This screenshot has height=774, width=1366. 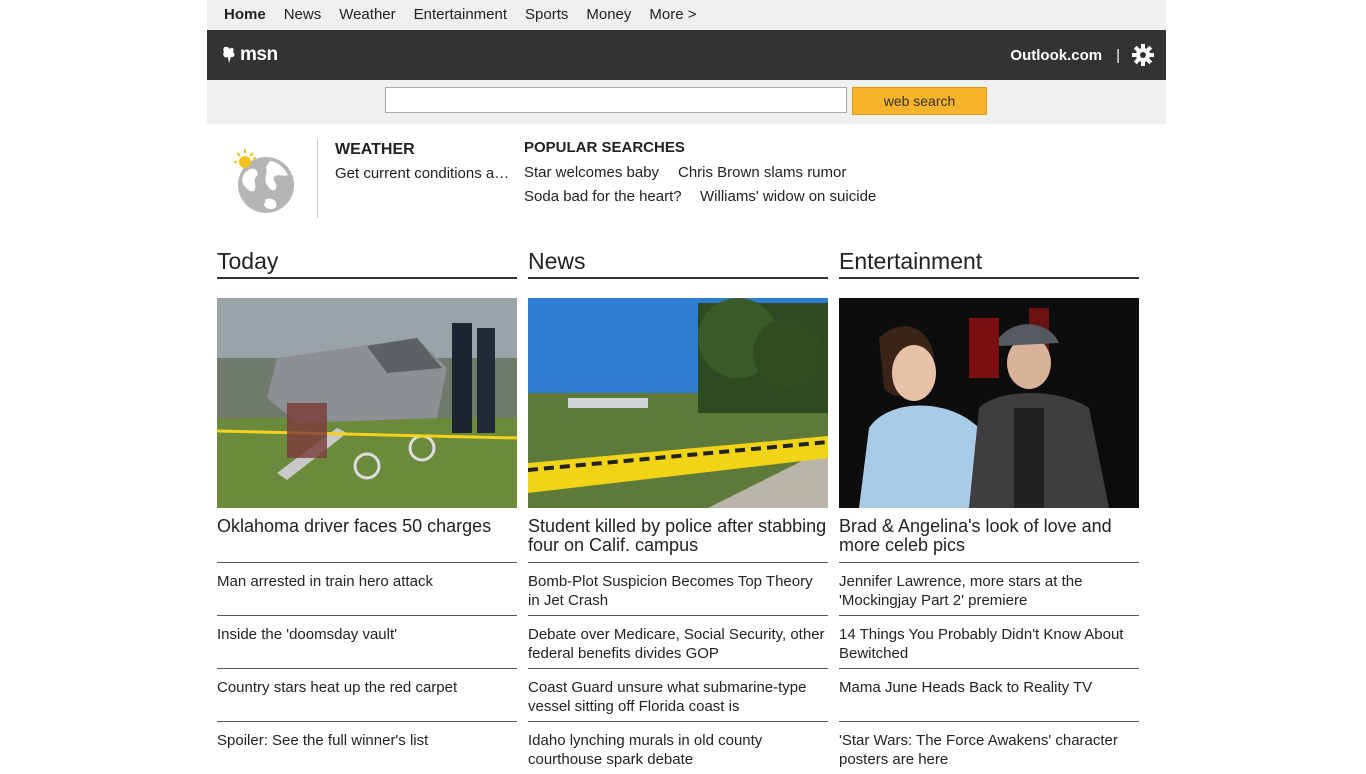 I want to click on list-item: Spoiler: See the full winner's list, so click(x=367, y=748).